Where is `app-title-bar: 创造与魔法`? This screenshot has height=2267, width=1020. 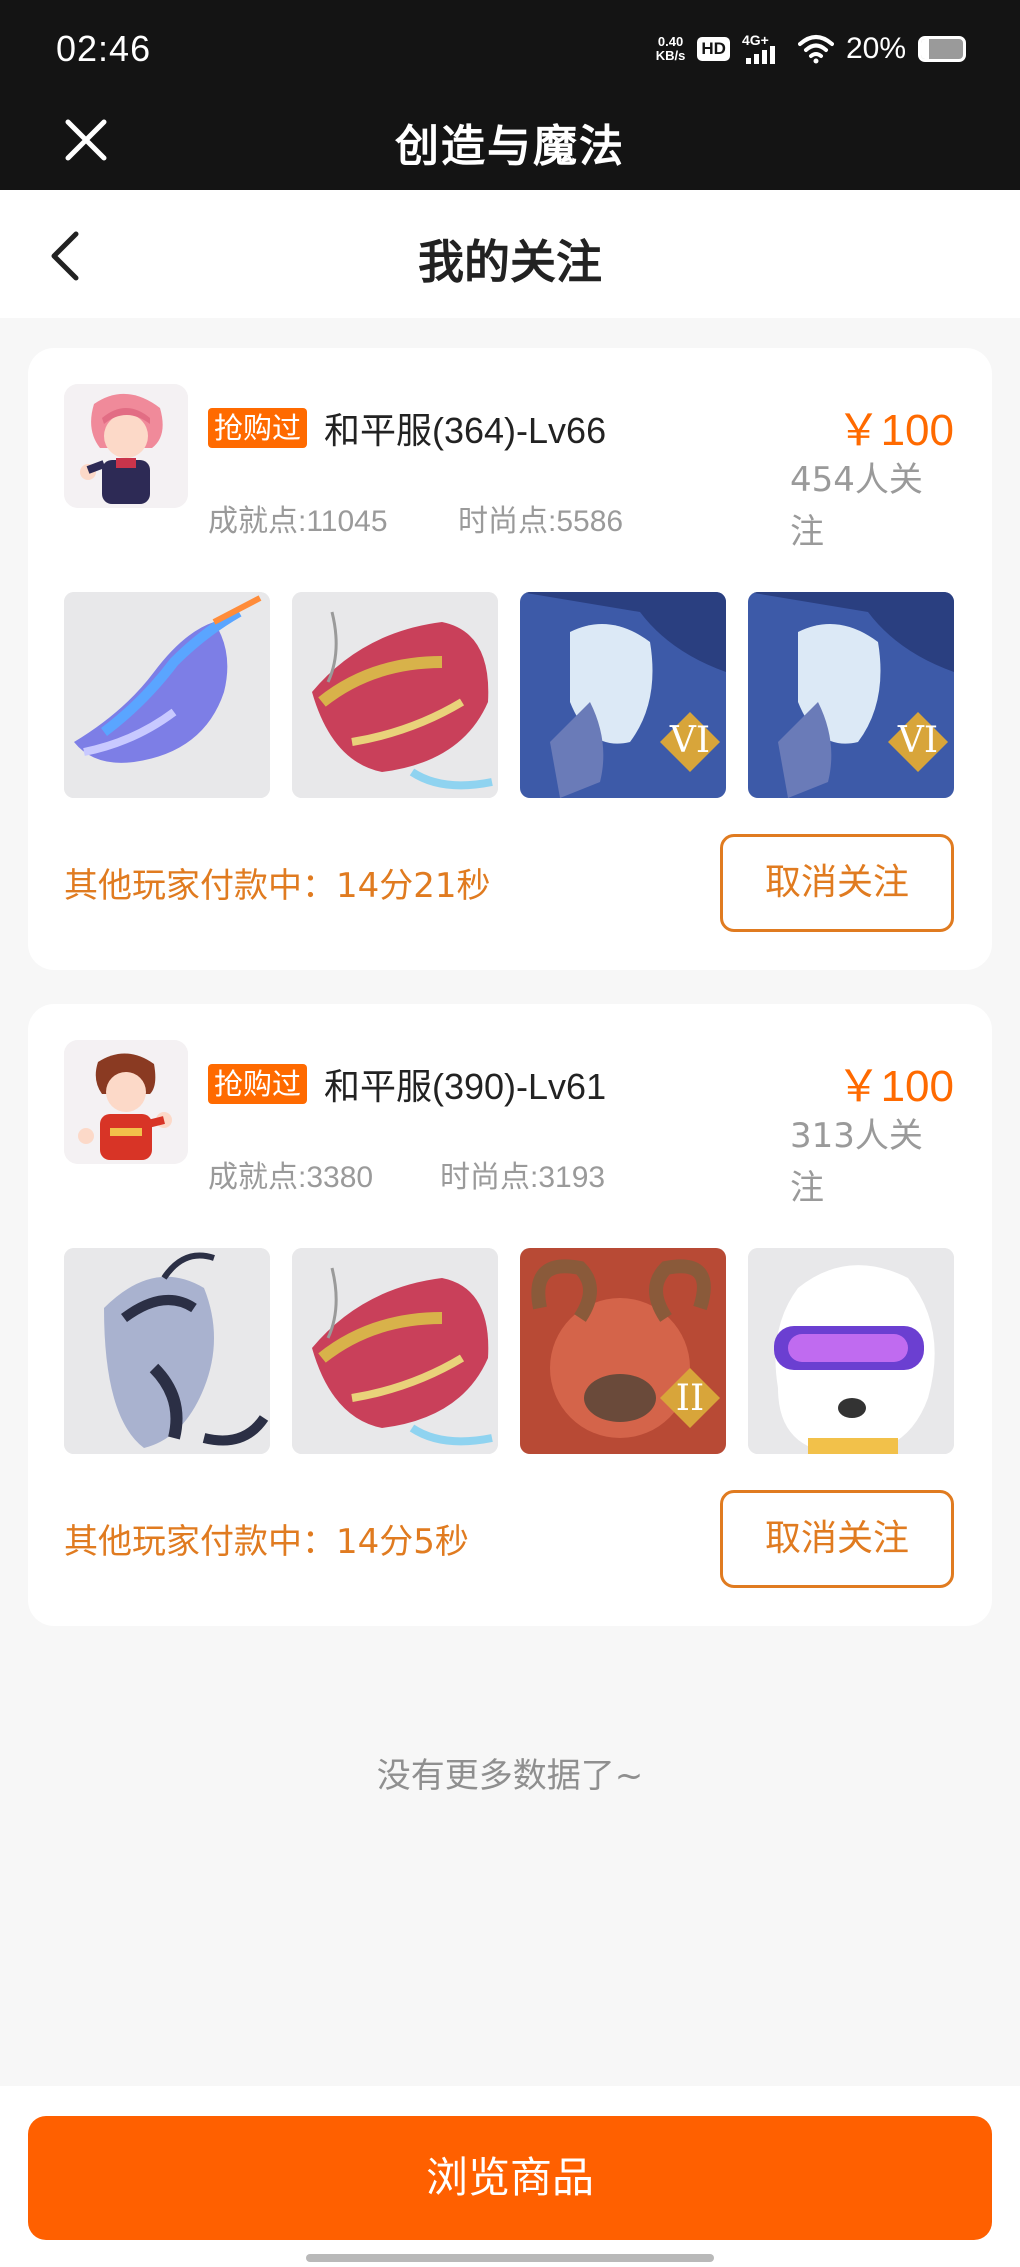
app-title-bar: 创造与魔法 is located at coordinates (510, 140).